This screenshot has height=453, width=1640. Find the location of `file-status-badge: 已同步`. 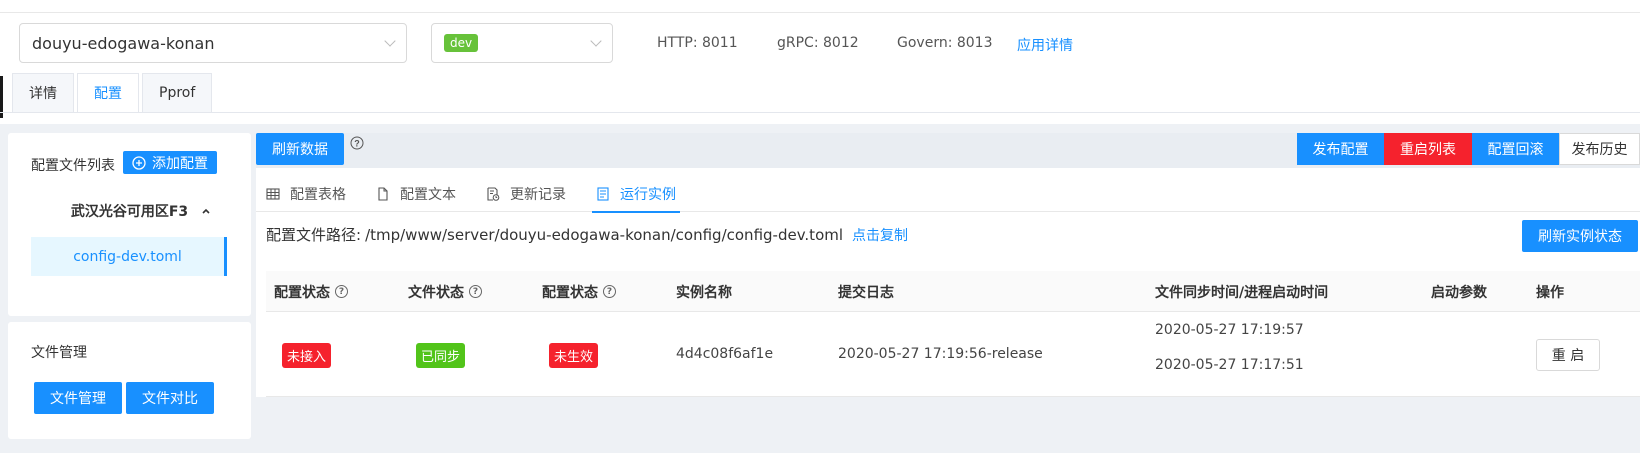

file-status-badge: 已同步 is located at coordinates (441, 355).